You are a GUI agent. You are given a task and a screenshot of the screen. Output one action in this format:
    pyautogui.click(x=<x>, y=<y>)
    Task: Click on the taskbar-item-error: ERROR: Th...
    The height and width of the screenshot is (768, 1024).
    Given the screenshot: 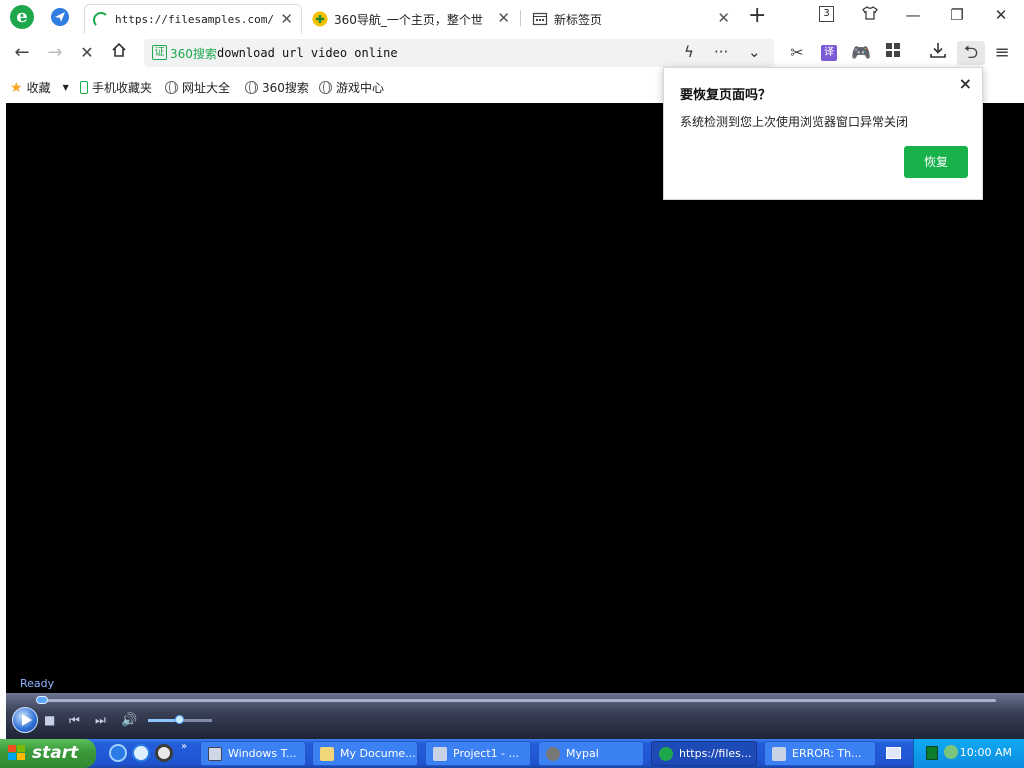 What is the action you would take?
    pyautogui.click(x=820, y=753)
    